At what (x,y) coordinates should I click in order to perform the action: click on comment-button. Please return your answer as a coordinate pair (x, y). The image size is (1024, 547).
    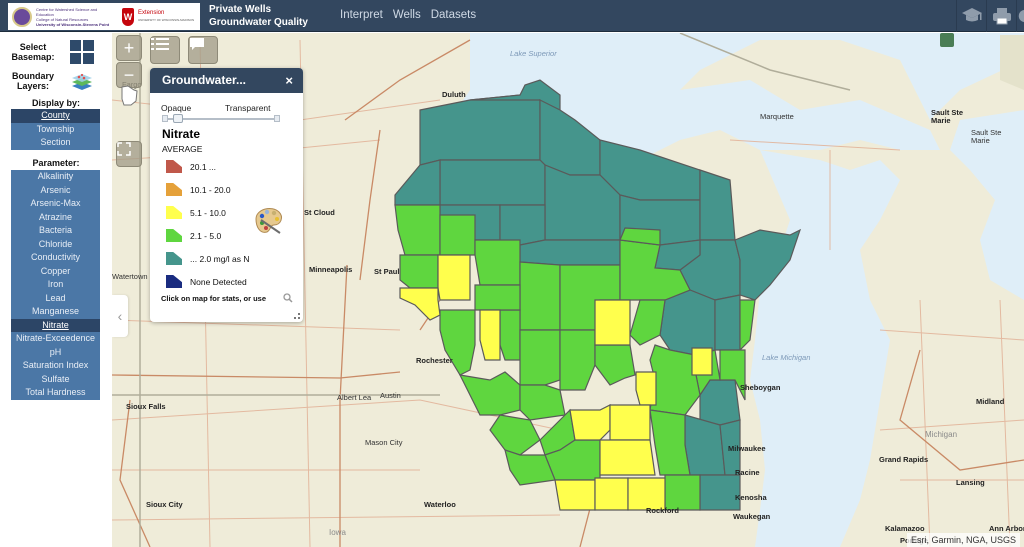
    Looking at the image, I should click on (203, 50).